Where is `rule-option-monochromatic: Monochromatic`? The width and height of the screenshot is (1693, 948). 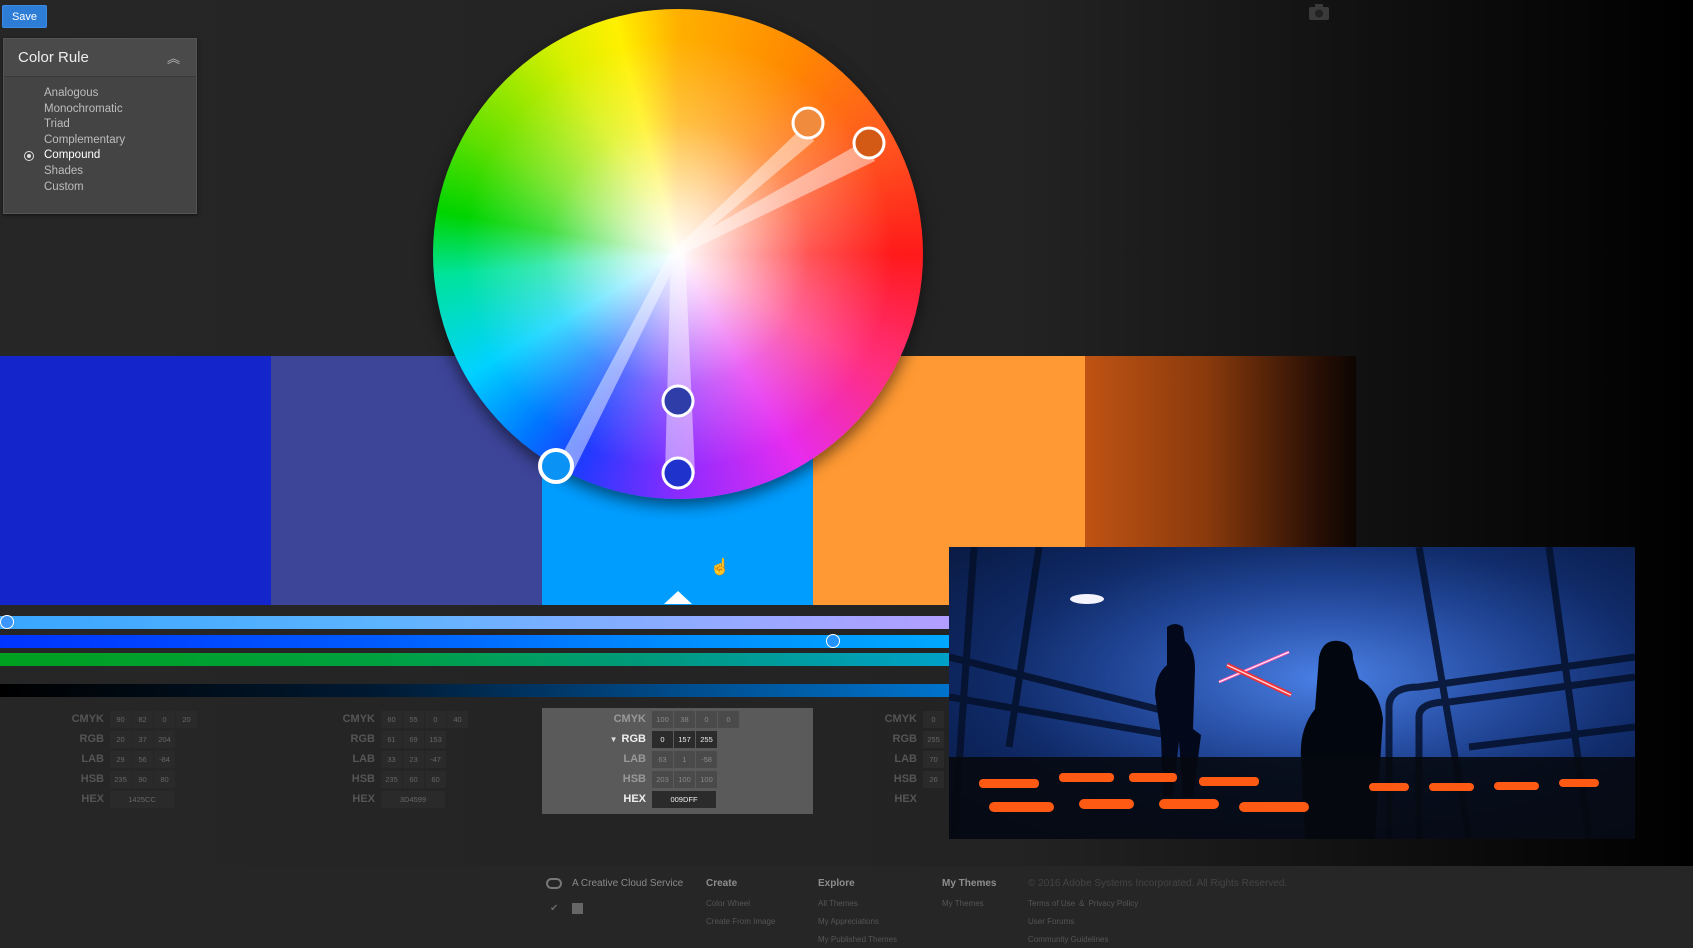 rule-option-monochromatic: Monochromatic is located at coordinates (100, 110).